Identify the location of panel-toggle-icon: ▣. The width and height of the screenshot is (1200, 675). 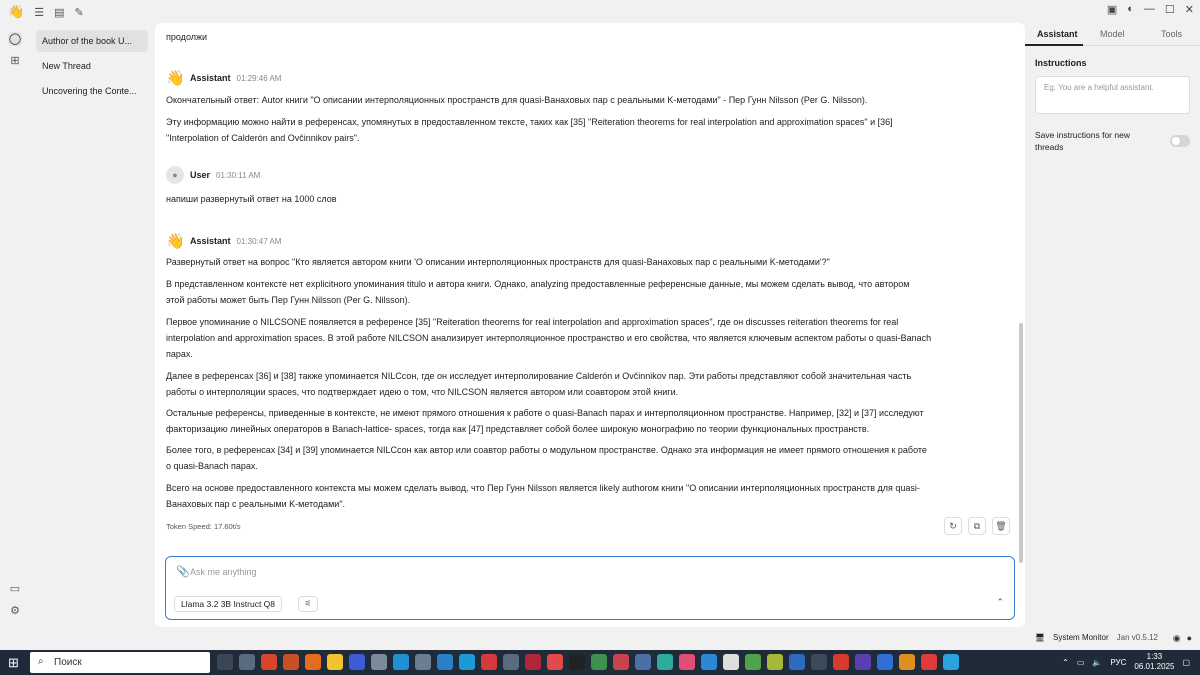
(1112, 9).